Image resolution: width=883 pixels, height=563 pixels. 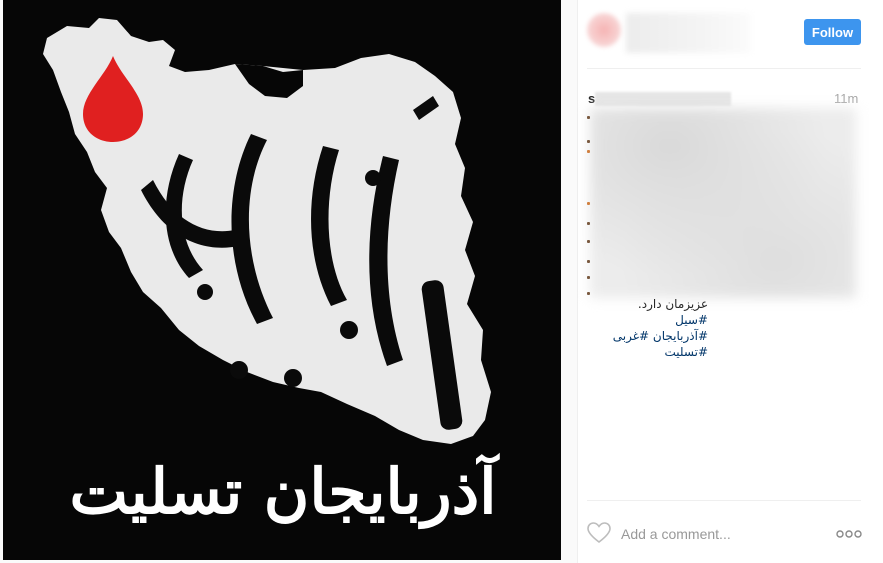 What do you see at coordinates (590, 205) in the screenshot?
I see `caption-edge-glyphs` at bounding box center [590, 205].